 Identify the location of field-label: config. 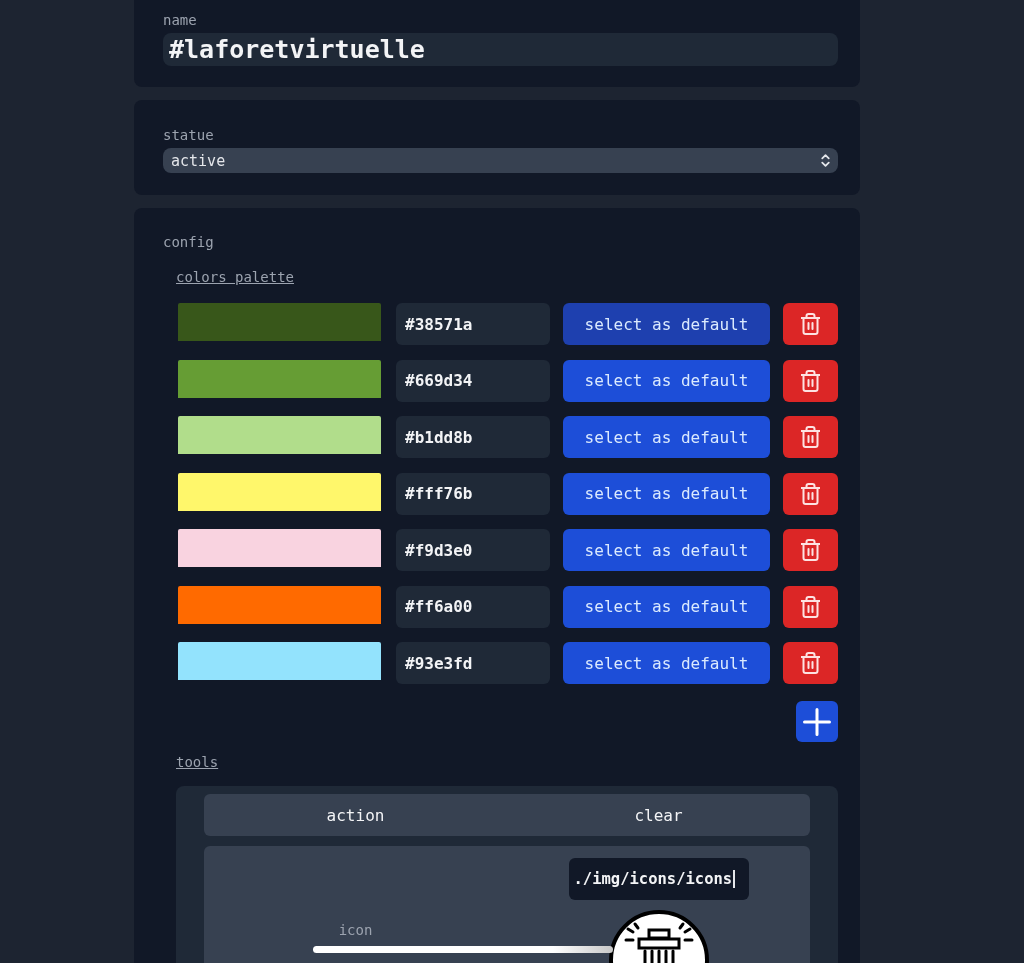
(188, 242).